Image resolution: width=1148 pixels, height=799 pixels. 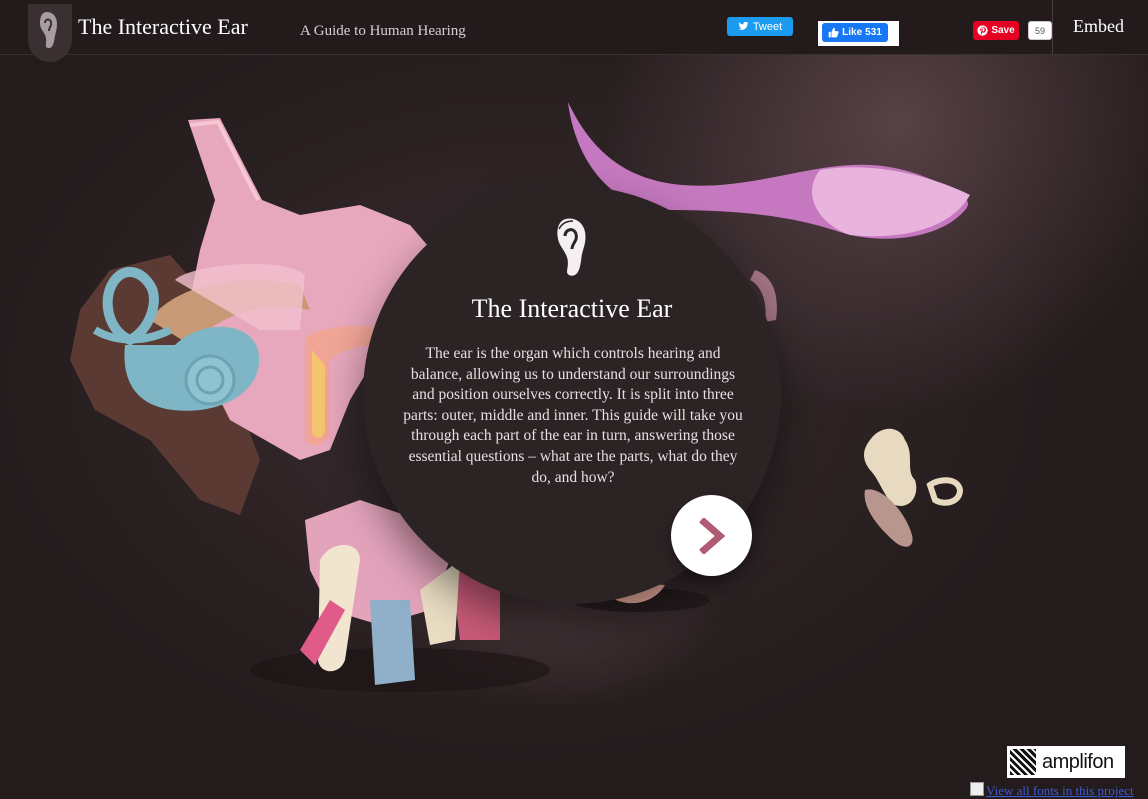 I want to click on logo-badge, so click(x=50, y=33).